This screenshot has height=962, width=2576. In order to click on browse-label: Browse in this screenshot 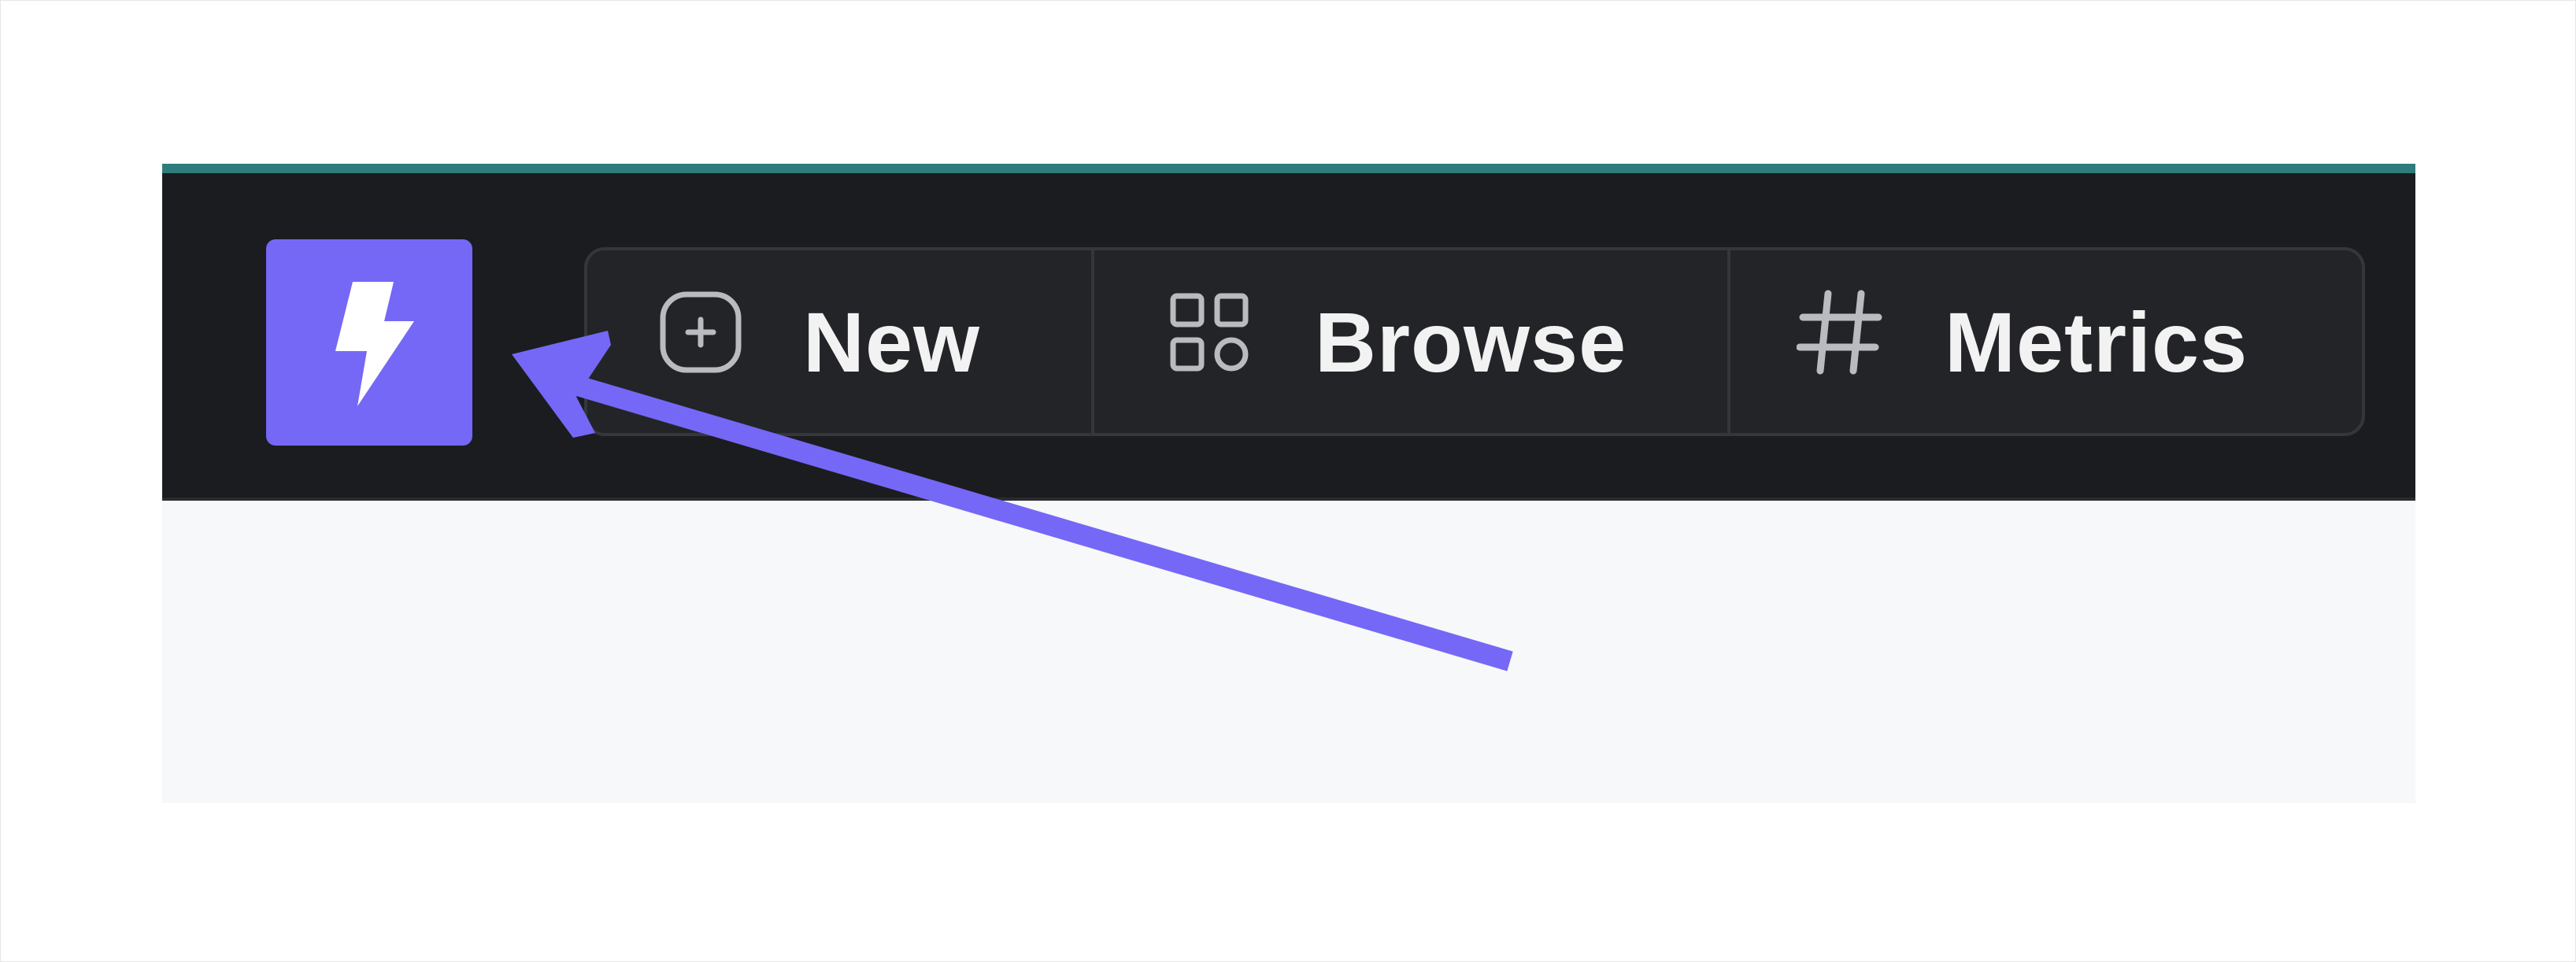, I will do `click(1471, 342)`.